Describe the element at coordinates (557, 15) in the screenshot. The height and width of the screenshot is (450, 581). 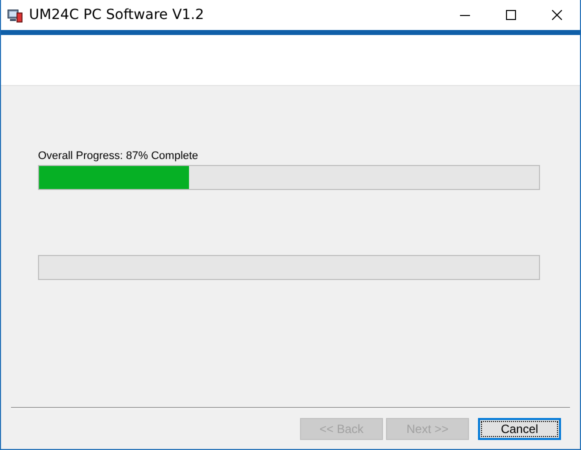
I see `close-icon` at that location.